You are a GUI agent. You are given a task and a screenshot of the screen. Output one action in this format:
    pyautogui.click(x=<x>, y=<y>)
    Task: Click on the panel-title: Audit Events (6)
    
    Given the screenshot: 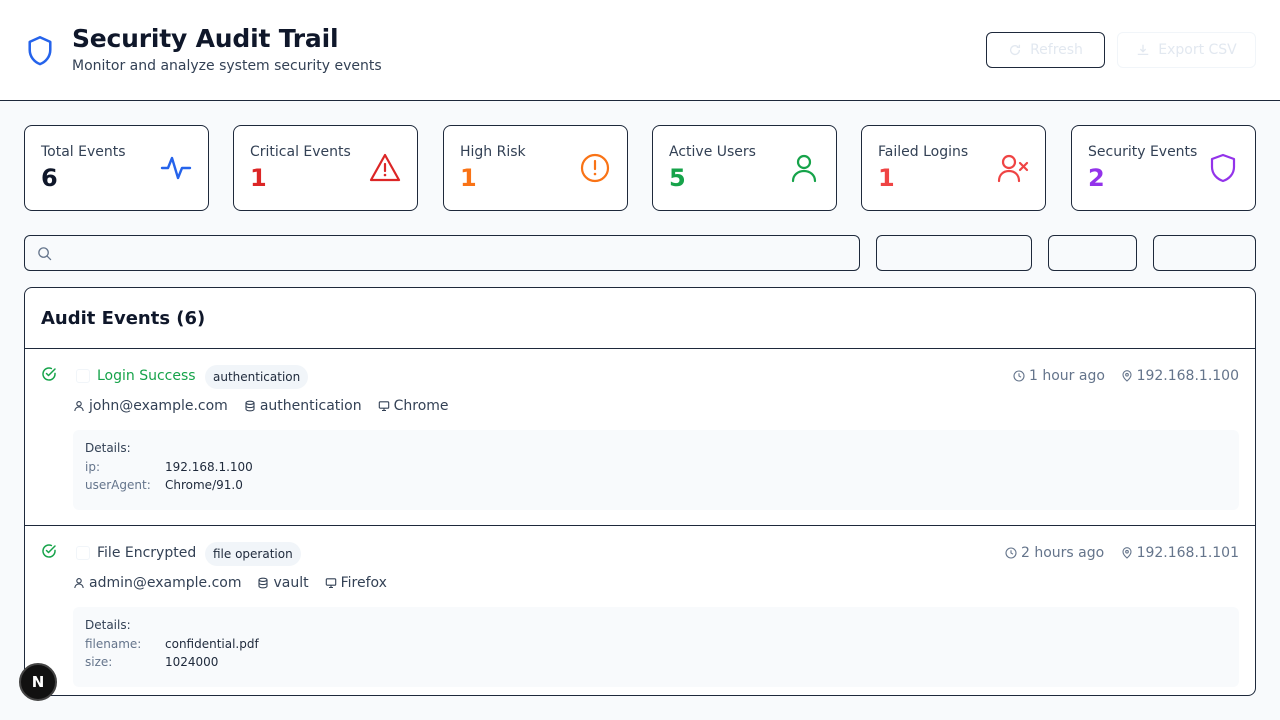 What is the action you would take?
    pyautogui.click(x=123, y=318)
    